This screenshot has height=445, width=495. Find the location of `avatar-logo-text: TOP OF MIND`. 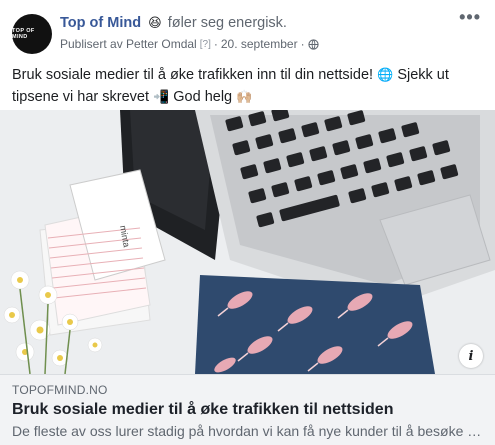

avatar-logo-text: TOP OF MIND is located at coordinates (23, 34).